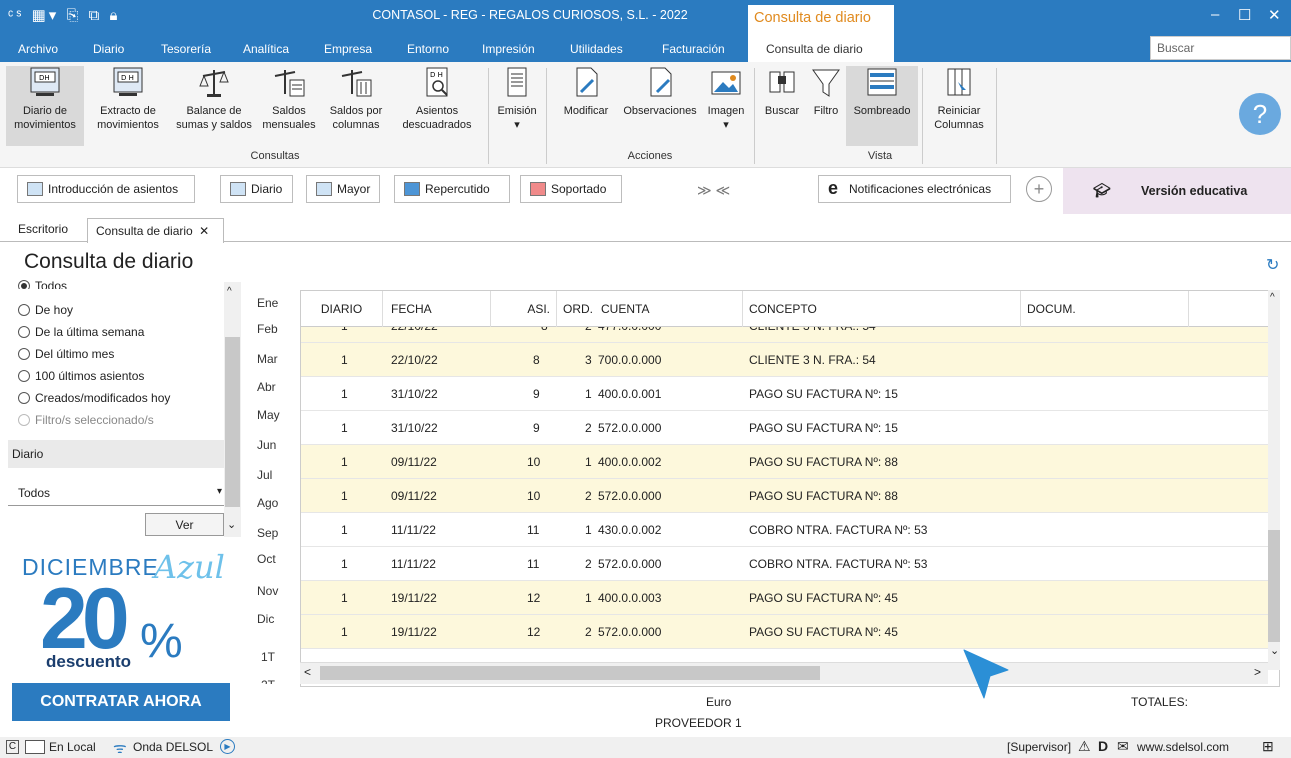 Image resolution: width=1291 pixels, height=758 pixels. I want to click on month-abr: Abr, so click(266, 387).